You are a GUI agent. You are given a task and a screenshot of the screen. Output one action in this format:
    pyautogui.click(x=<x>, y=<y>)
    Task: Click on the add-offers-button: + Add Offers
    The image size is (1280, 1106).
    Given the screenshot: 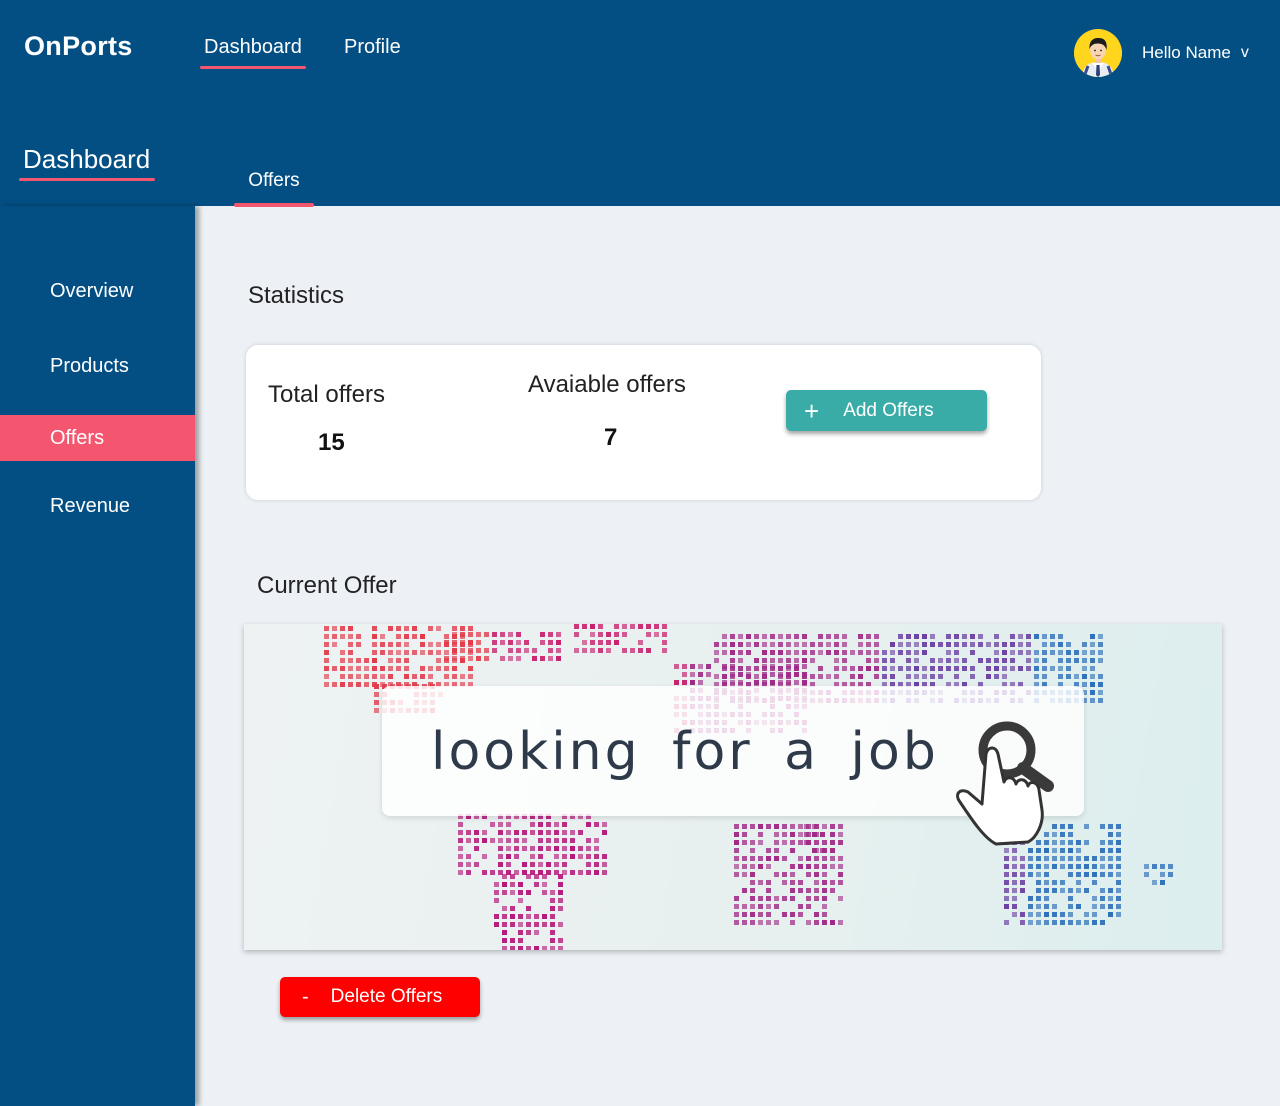 What is the action you would take?
    pyautogui.click(x=886, y=410)
    